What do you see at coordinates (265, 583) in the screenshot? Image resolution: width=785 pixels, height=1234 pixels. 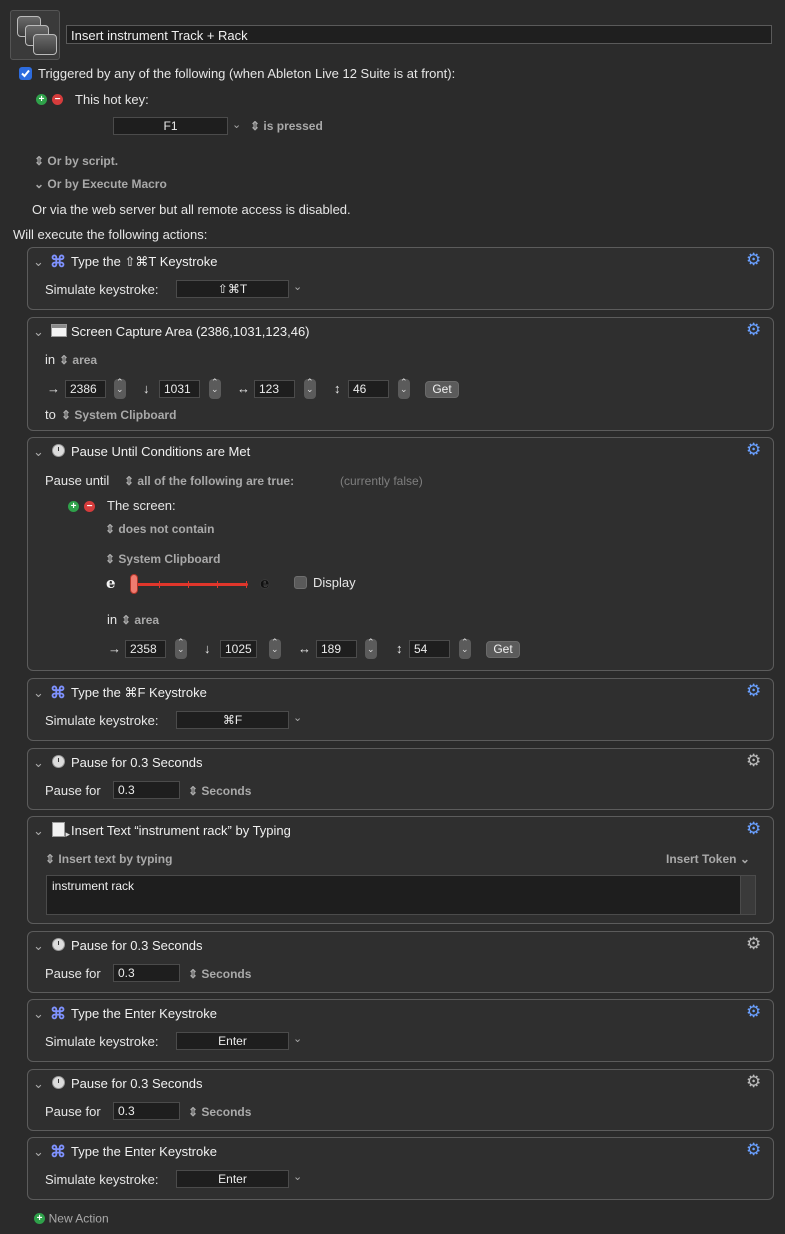 I see `fuzz-max-label: e` at bounding box center [265, 583].